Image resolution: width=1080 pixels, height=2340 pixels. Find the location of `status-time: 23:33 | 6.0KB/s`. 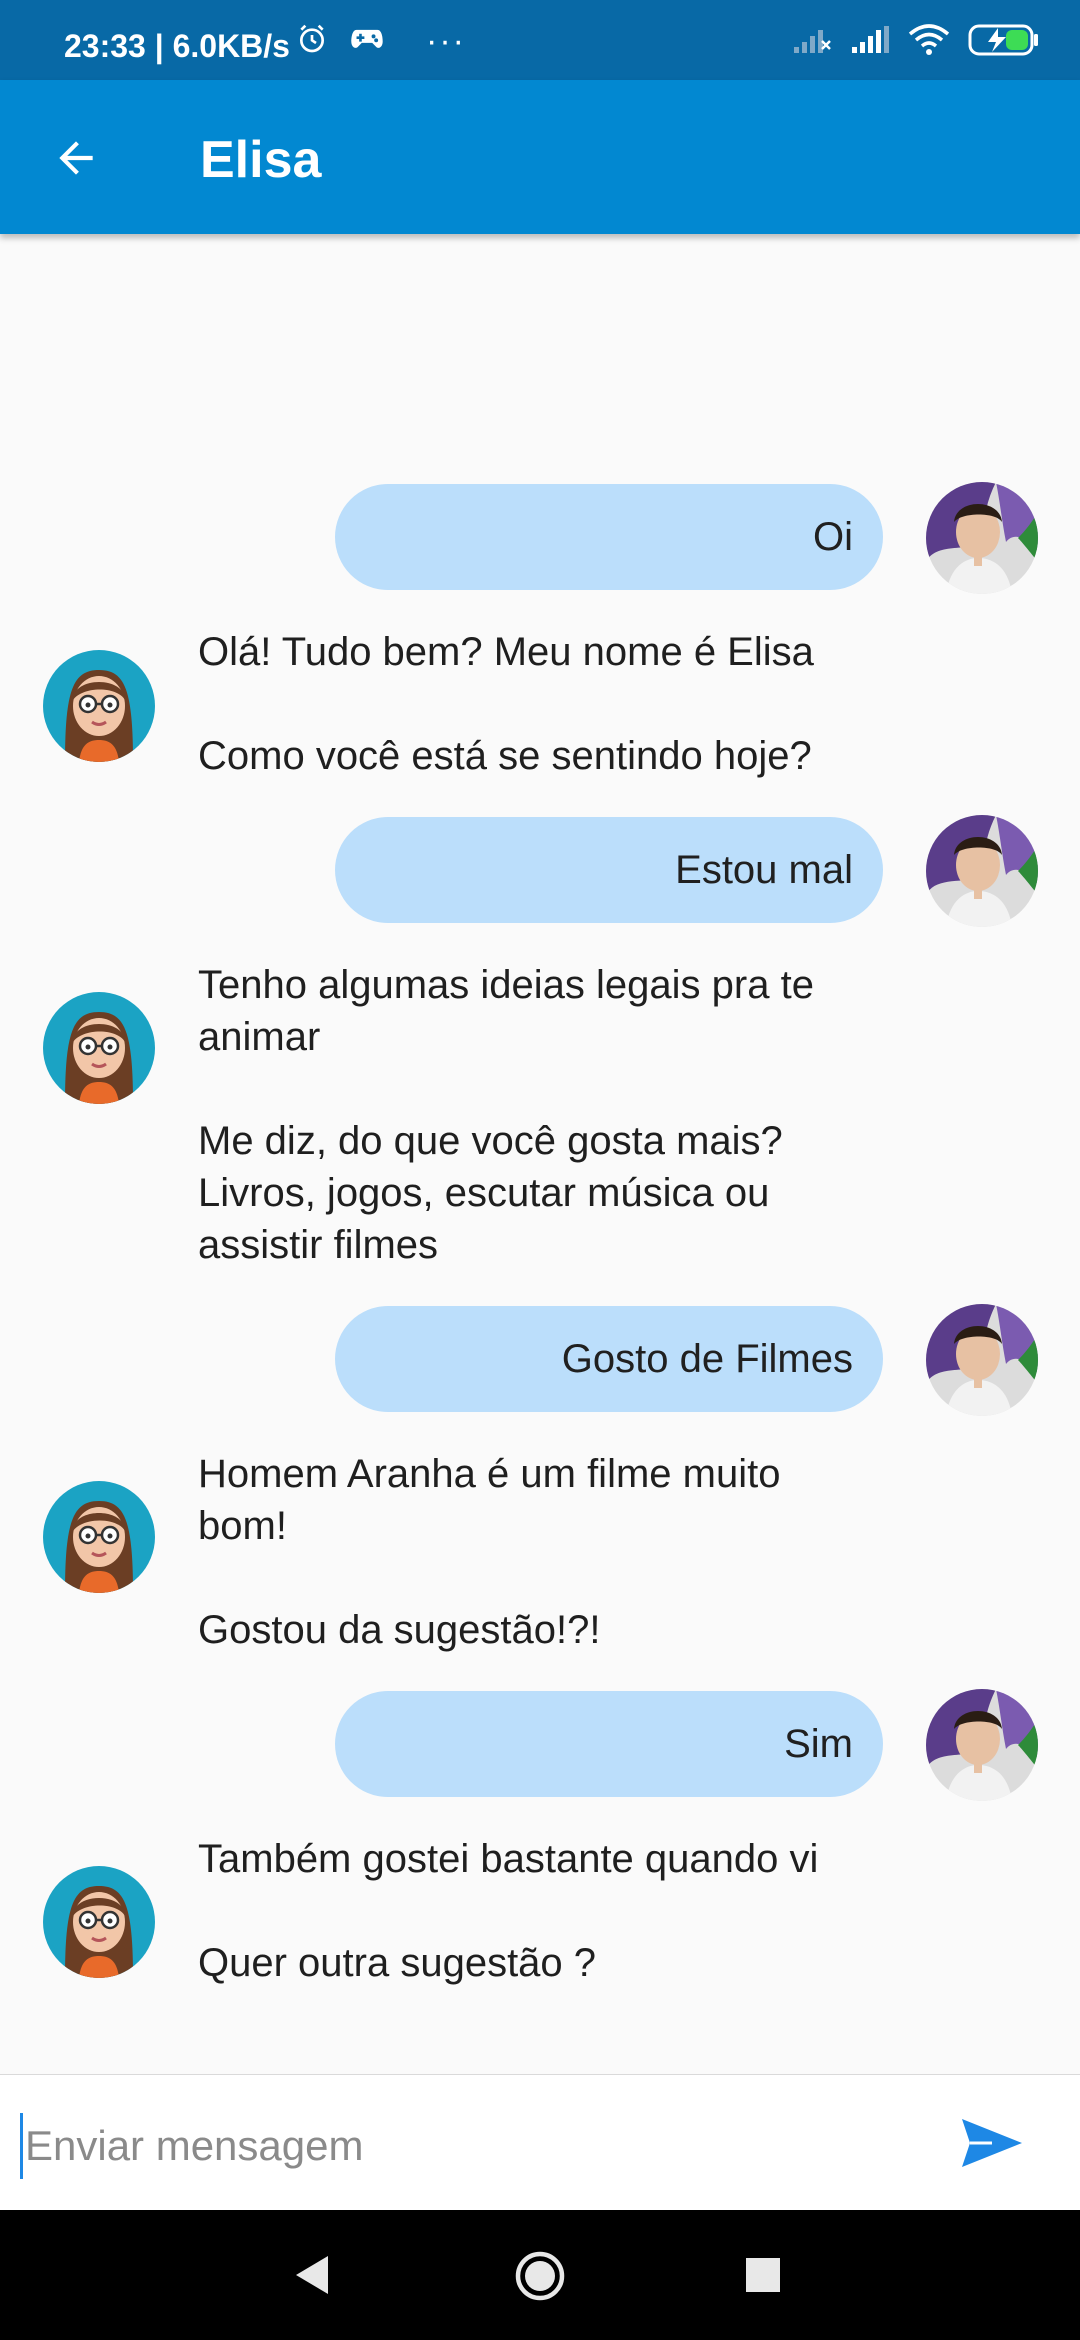

status-time: 23:33 | 6.0KB/s is located at coordinates (177, 46).